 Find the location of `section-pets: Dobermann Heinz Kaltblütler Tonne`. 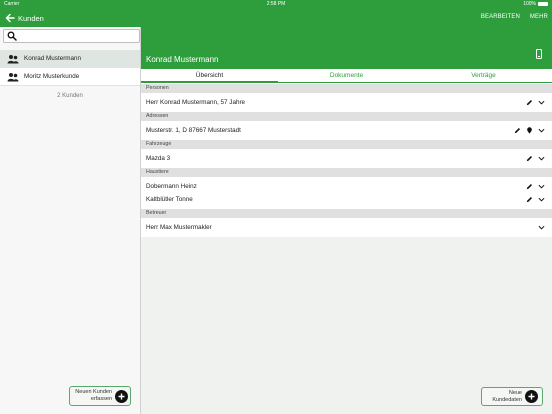

section-pets: Dobermann Heinz Kaltblütler Tonne is located at coordinates (346, 193).